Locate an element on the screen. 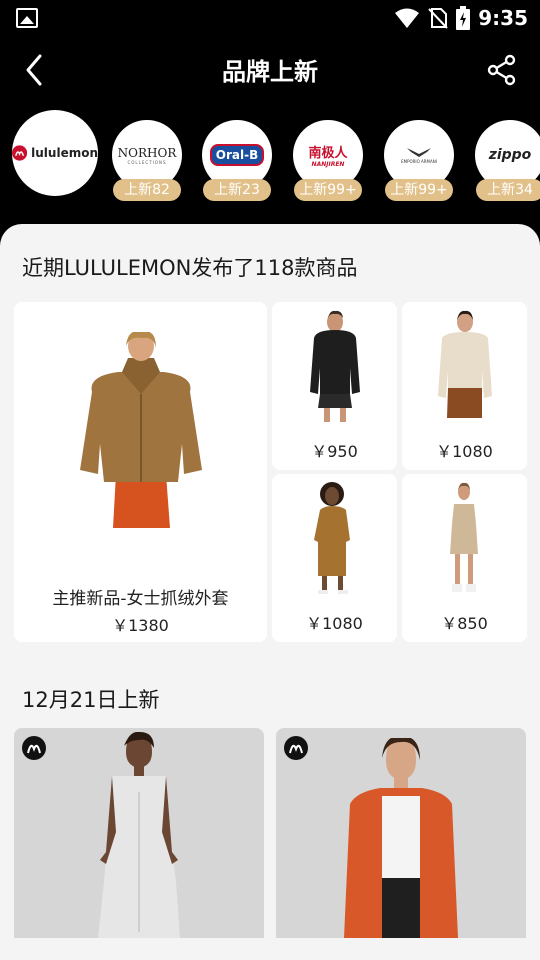 The width and height of the screenshot is (540, 960). orange-cardigan-image is located at coordinates (401, 838).